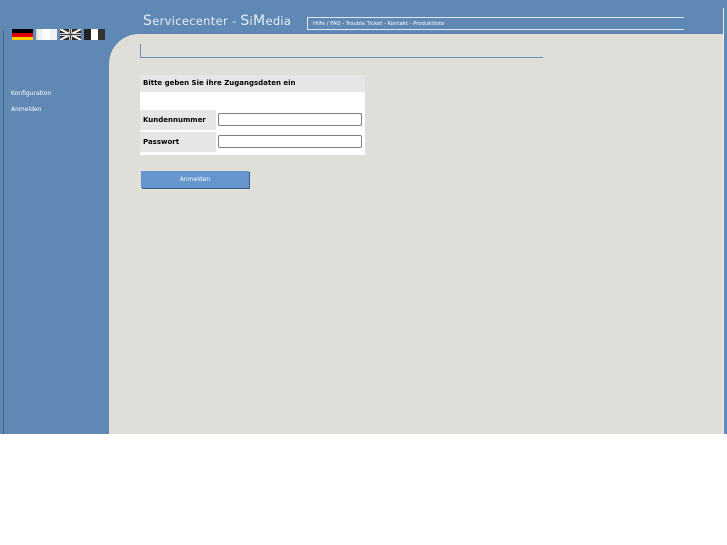 The image size is (727, 545). I want to click on content-header-line, so click(341, 51).